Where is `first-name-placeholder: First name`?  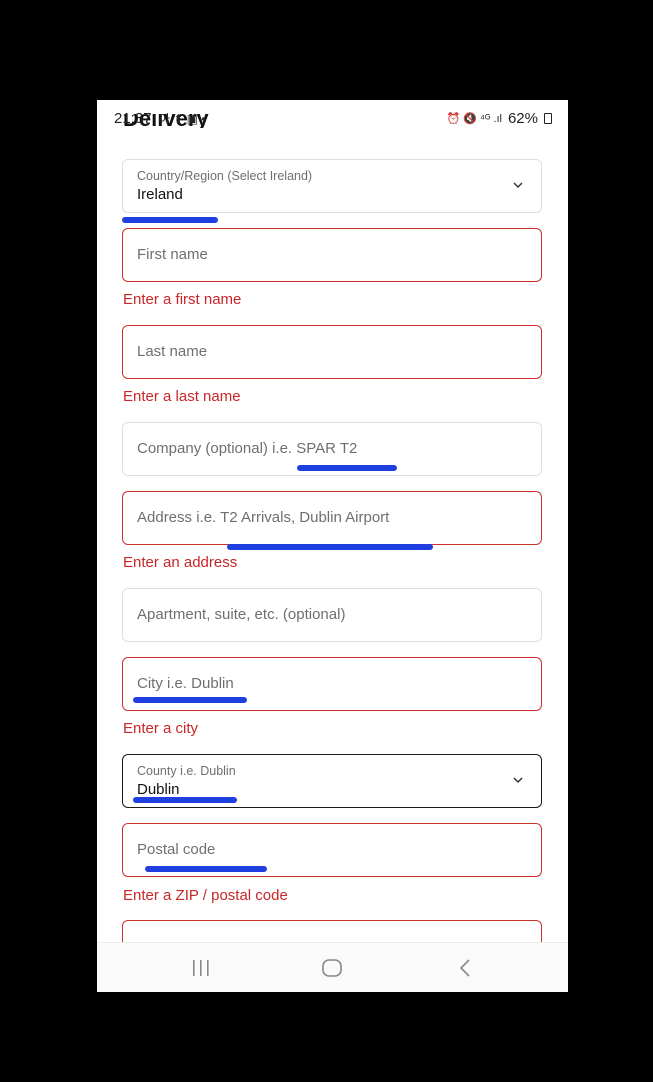
first-name-placeholder: First name is located at coordinates (172, 254).